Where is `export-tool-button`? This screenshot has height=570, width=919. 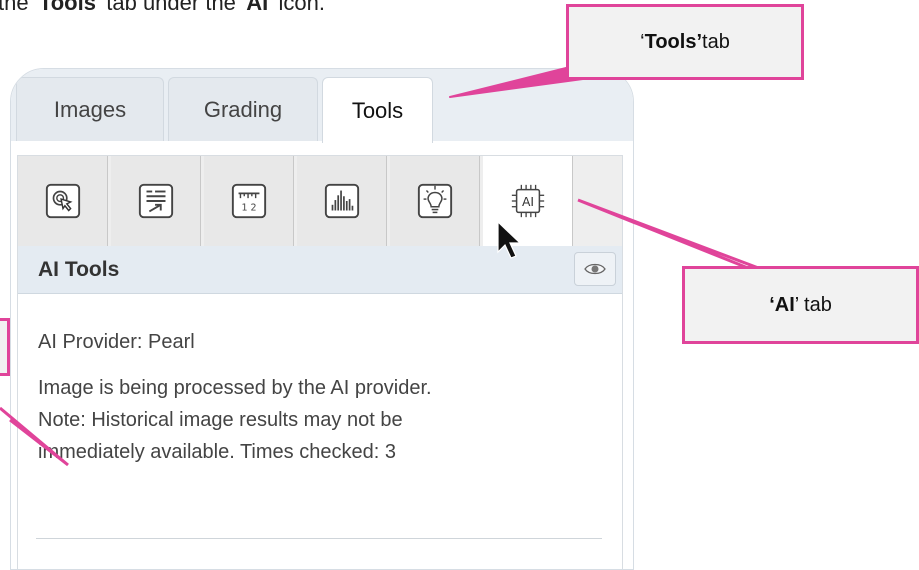 export-tool-button is located at coordinates (156, 201).